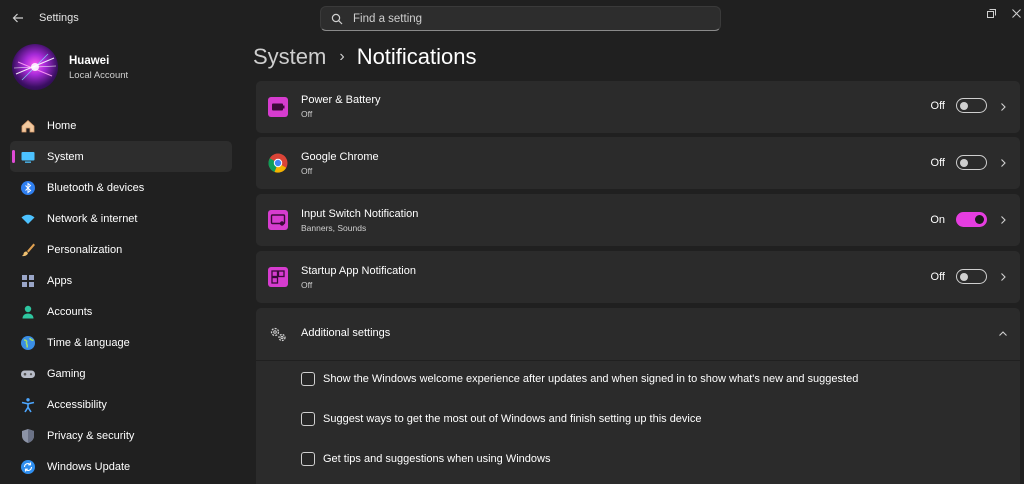 This screenshot has width=1024, height=484. Describe the element at coordinates (65, 156) in the screenshot. I see `sidebar-item-label: System` at that location.